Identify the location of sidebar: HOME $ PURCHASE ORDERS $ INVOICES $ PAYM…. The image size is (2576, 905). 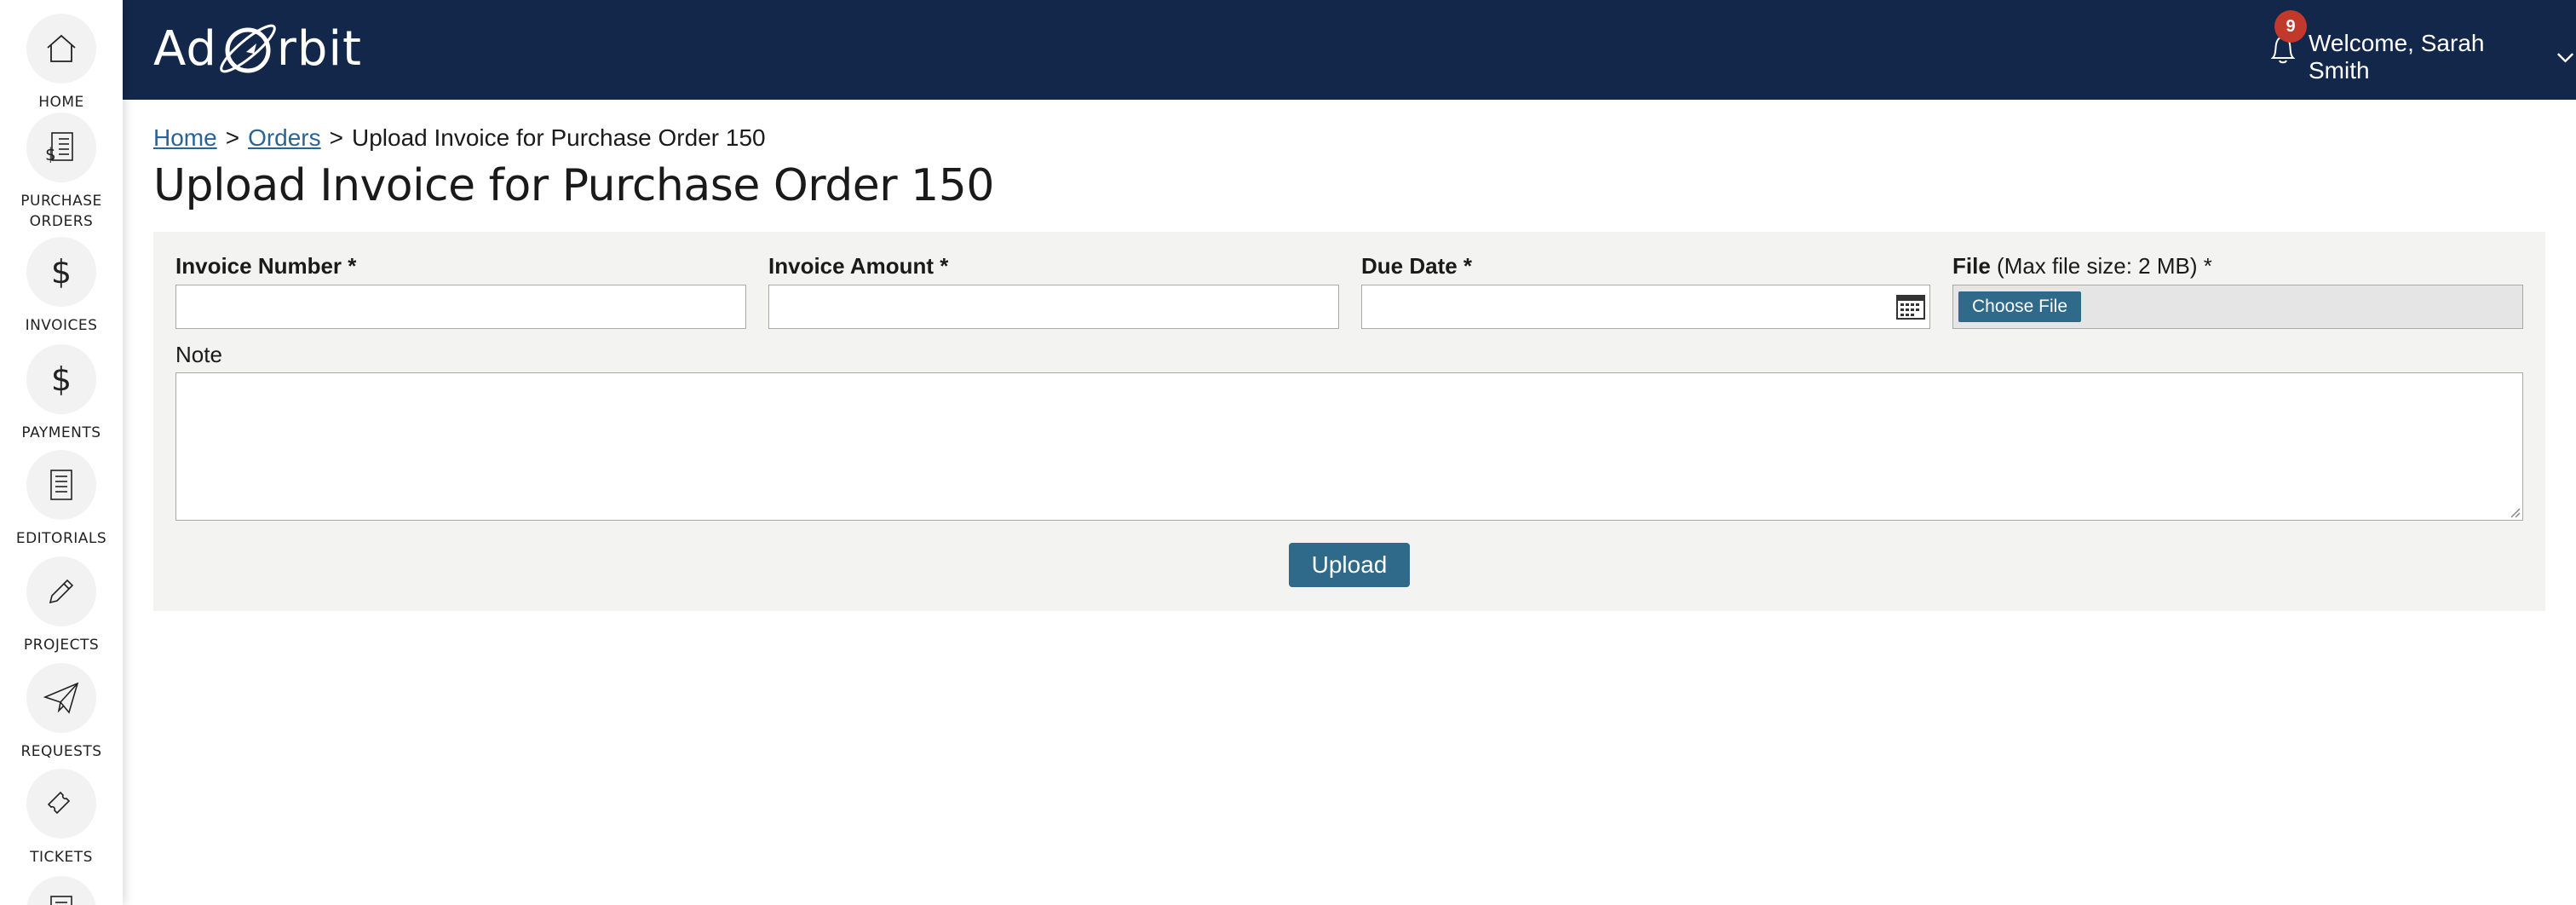
(61, 452).